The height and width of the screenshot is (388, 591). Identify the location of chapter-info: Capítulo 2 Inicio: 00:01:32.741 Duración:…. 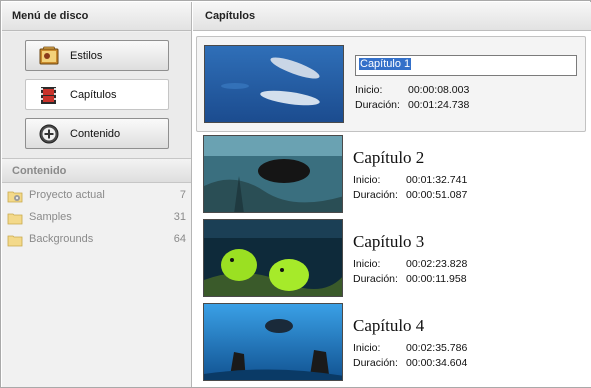
(410, 168).